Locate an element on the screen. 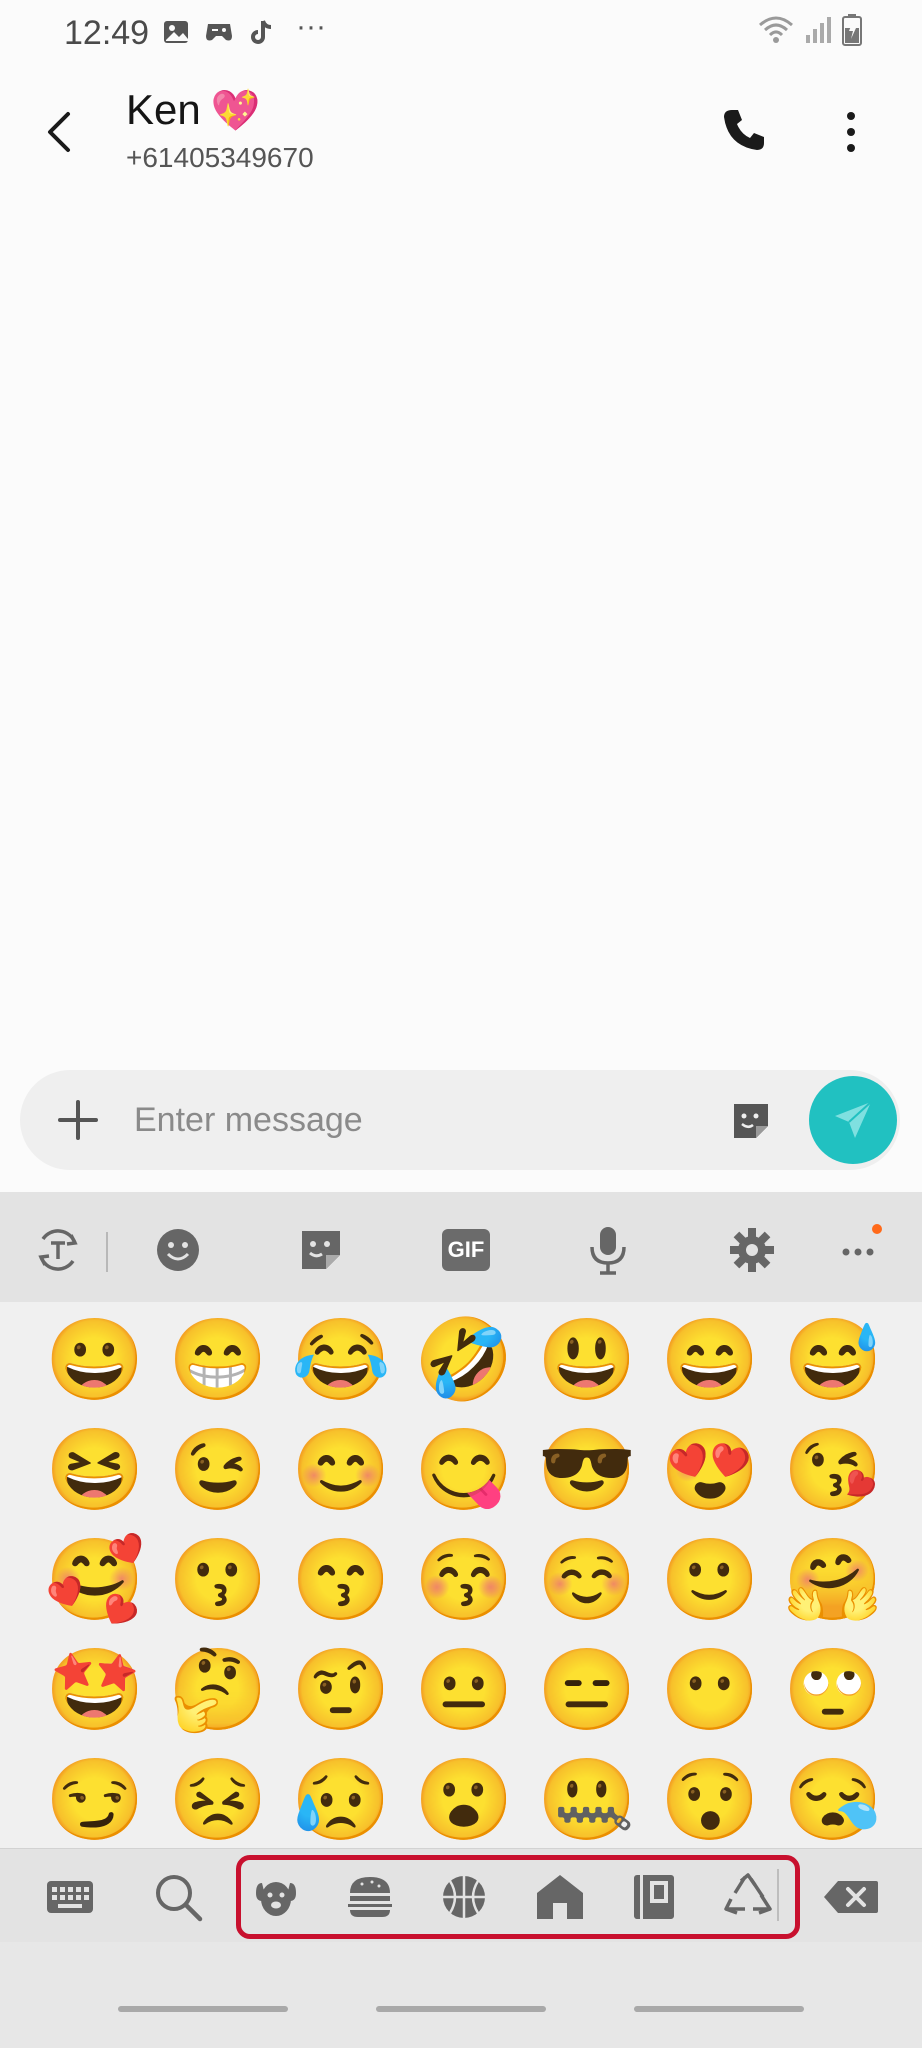 This screenshot has height=2048, width=922. places-category-icon is located at coordinates (560, 1897).